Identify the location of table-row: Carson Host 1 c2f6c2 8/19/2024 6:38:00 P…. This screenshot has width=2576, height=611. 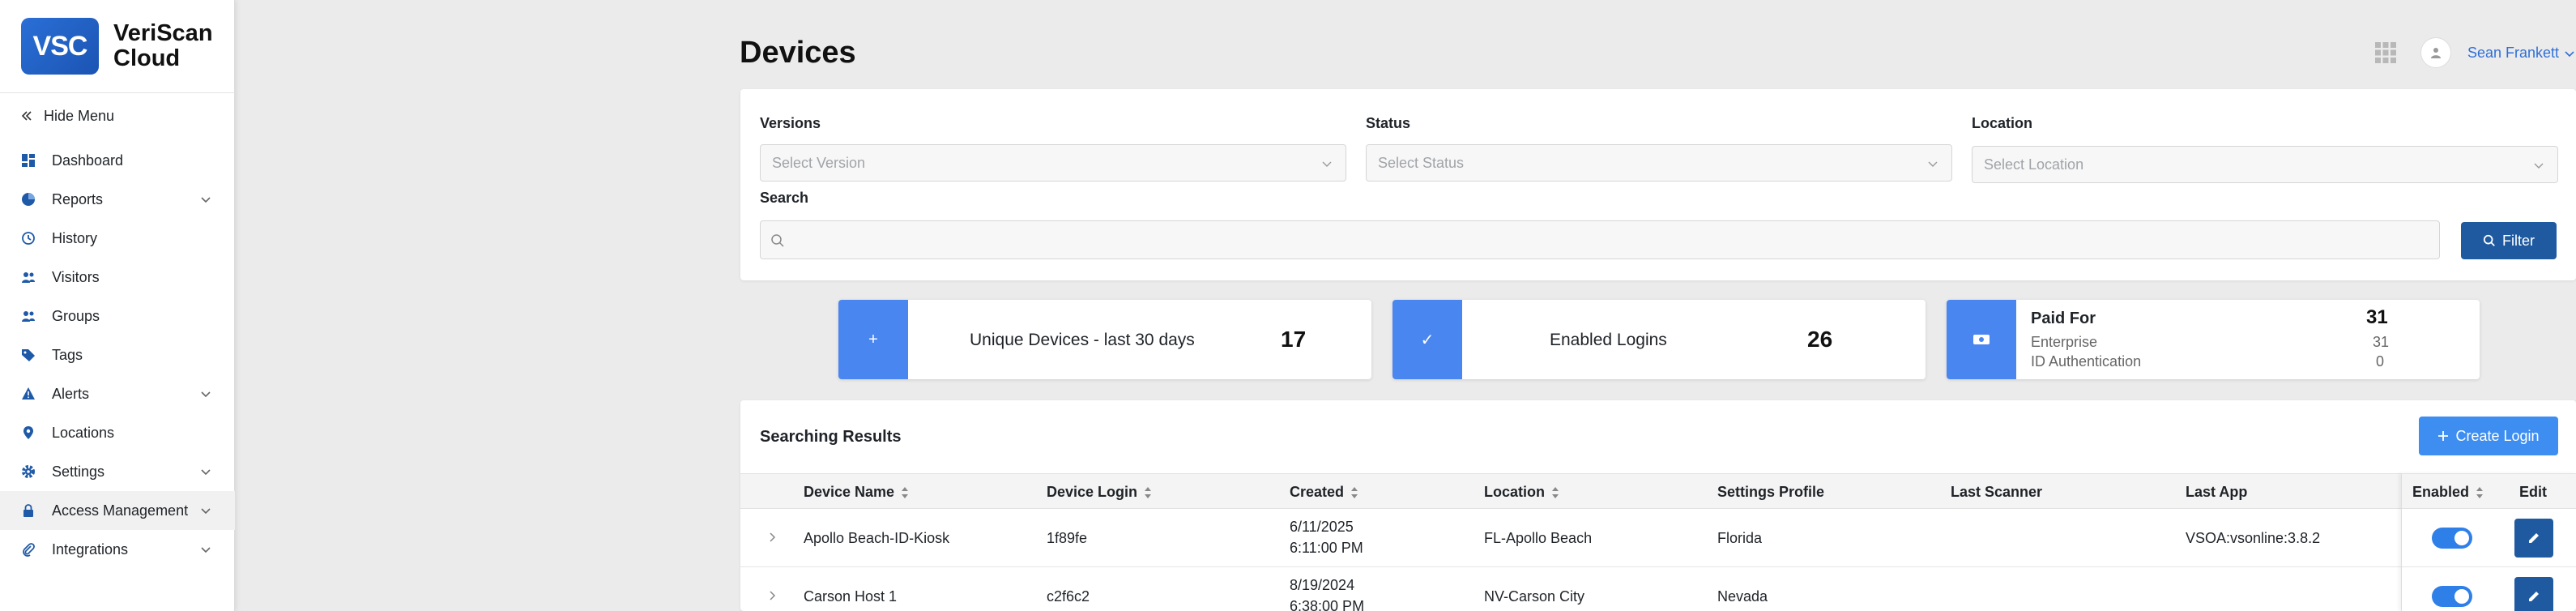
(1658, 589).